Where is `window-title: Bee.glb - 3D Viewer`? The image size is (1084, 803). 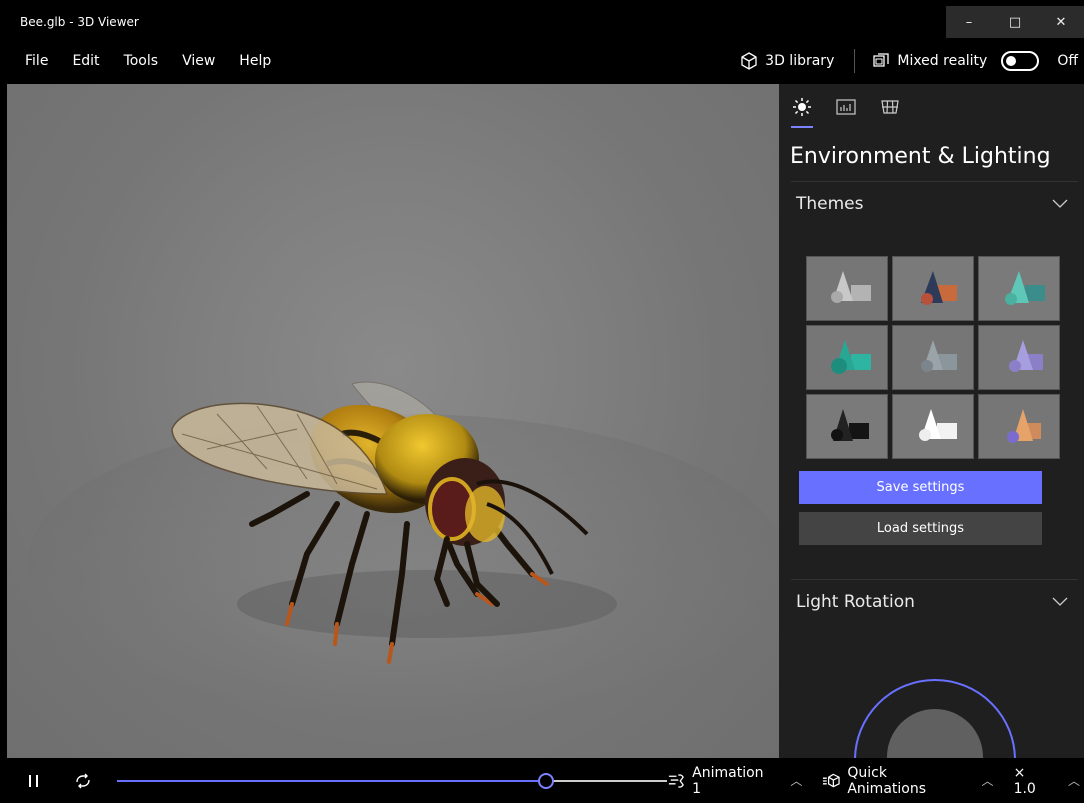
window-title: Bee.glb - 3D Viewer is located at coordinates (79, 22).